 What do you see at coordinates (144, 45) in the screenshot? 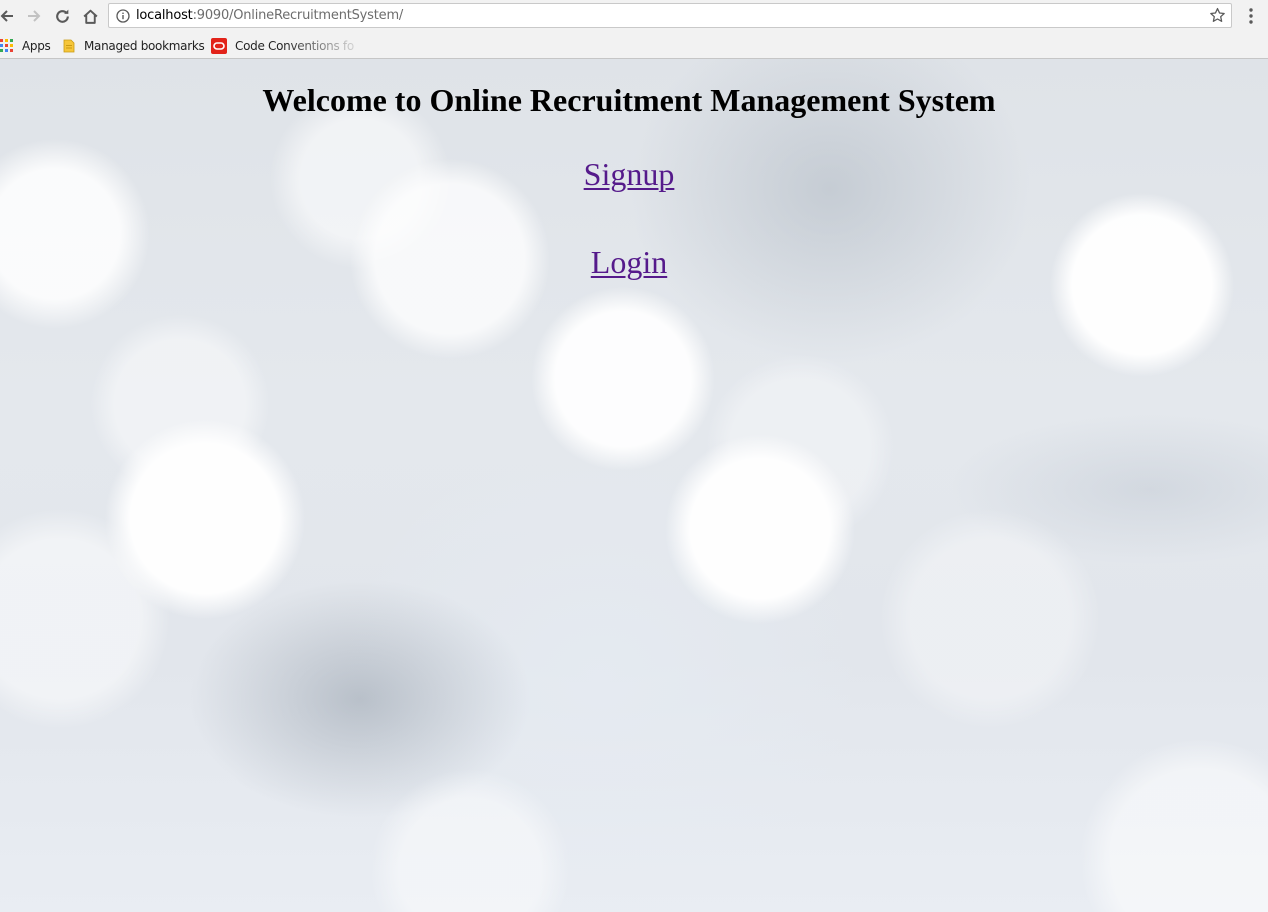
I see `bookmark-managed-label: Managed bookmarks` at bounding box center [144, 45].